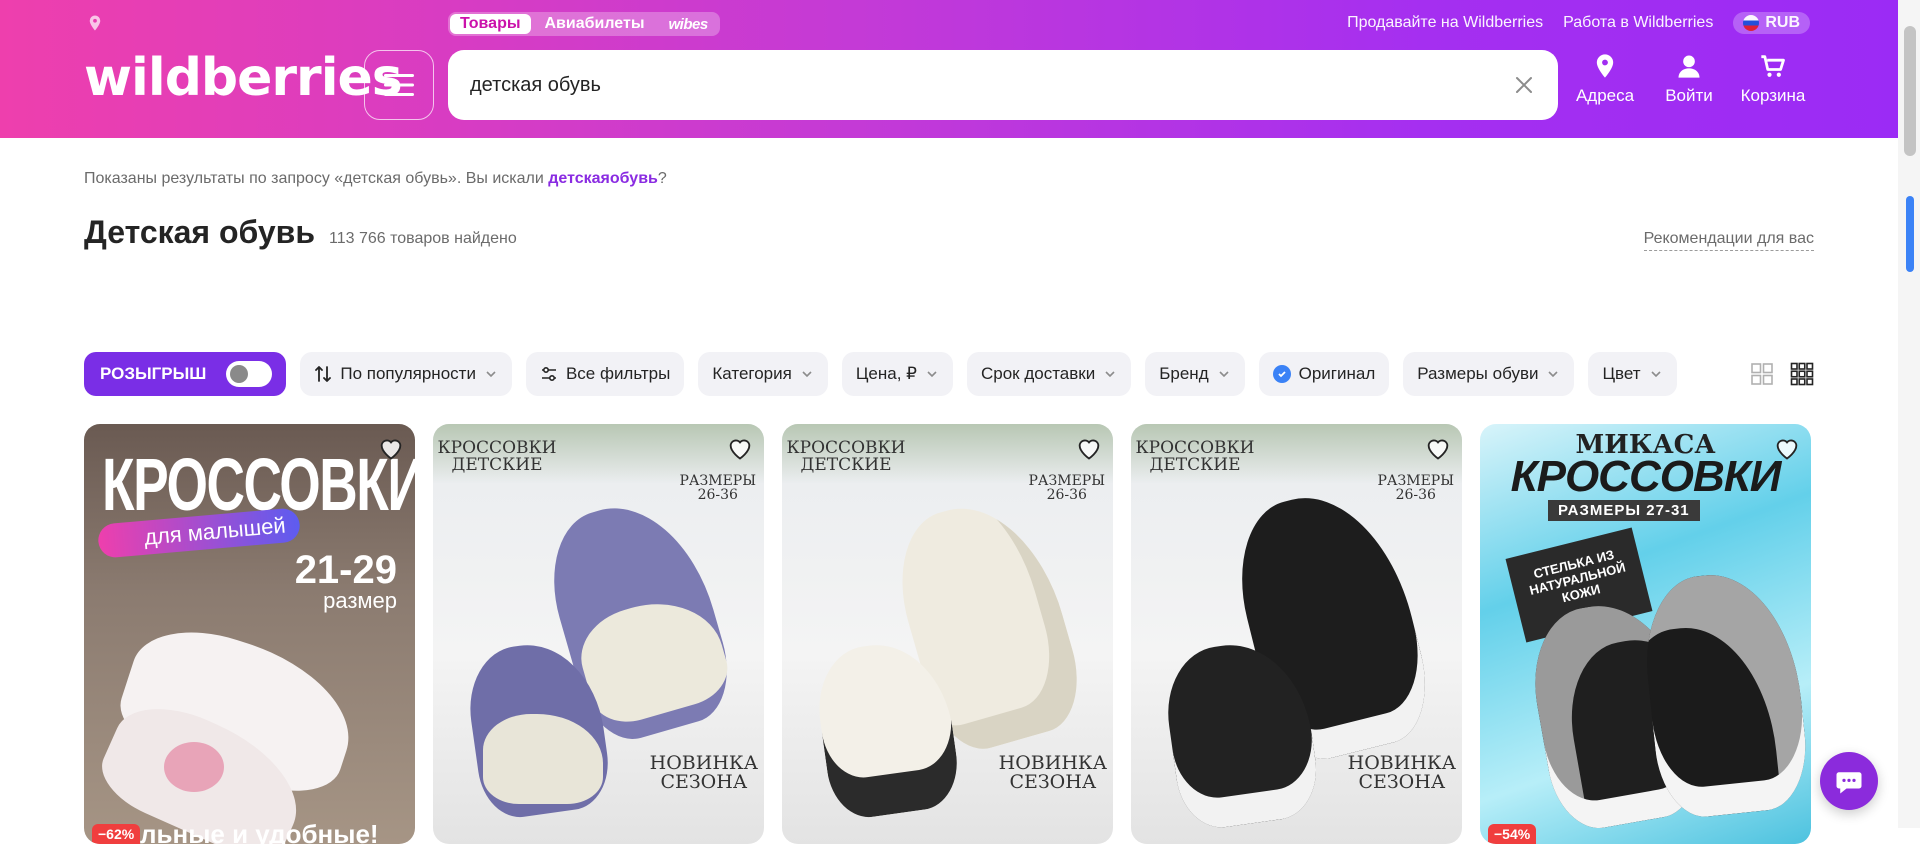 This screenshot has height=844, width=1920. What do you see at coordinates (1782, 374) in the screenshot?
I see `view-toggle` at bounding box center [1782, 374].